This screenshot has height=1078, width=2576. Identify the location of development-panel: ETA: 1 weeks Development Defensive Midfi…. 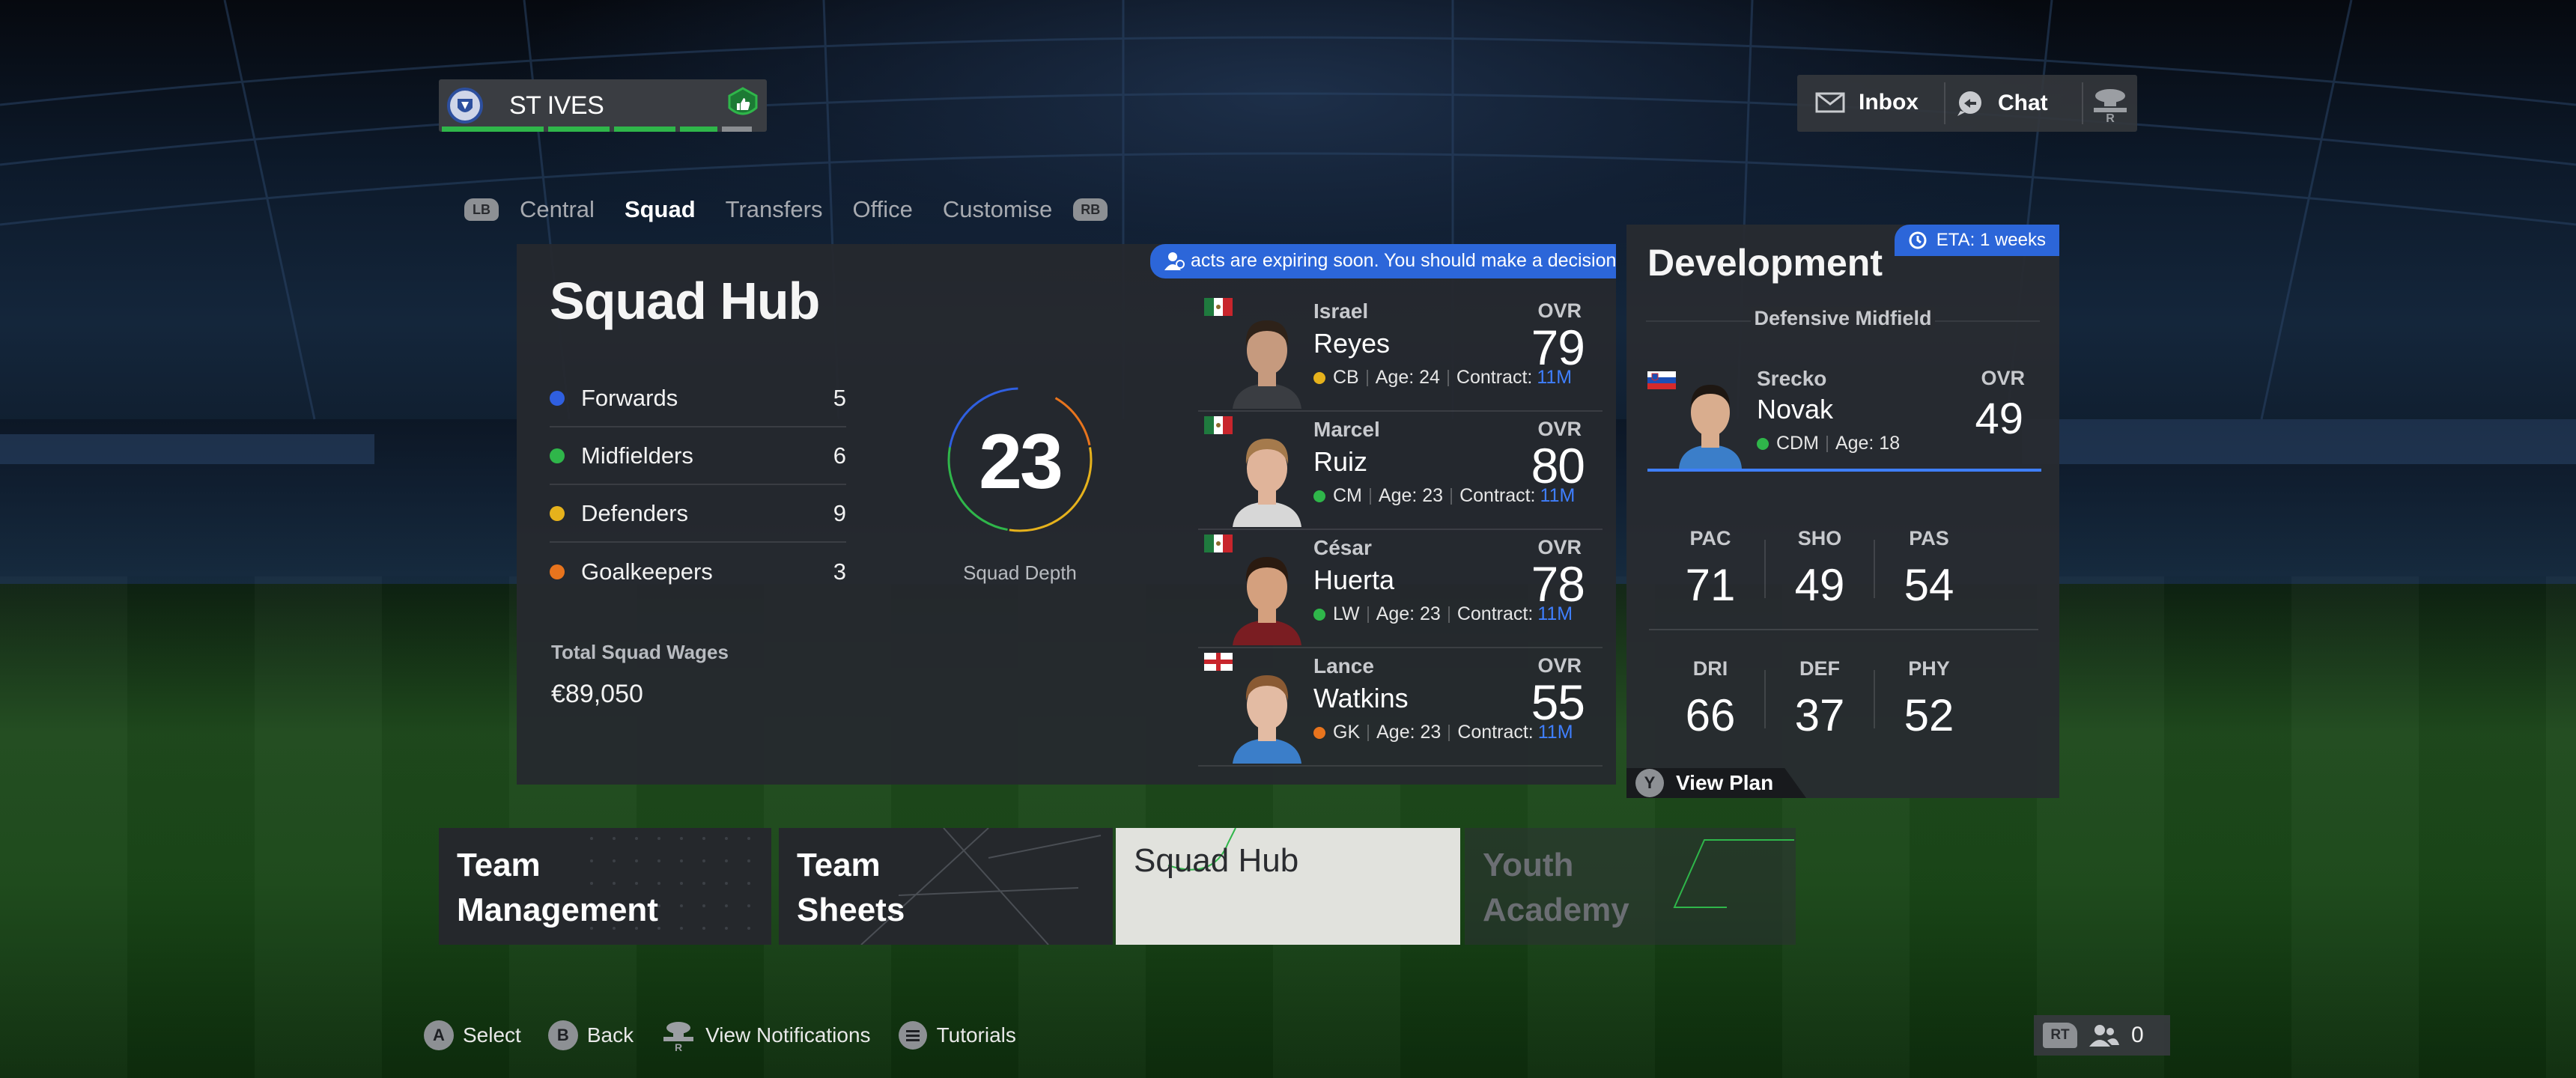
(1842, 511).